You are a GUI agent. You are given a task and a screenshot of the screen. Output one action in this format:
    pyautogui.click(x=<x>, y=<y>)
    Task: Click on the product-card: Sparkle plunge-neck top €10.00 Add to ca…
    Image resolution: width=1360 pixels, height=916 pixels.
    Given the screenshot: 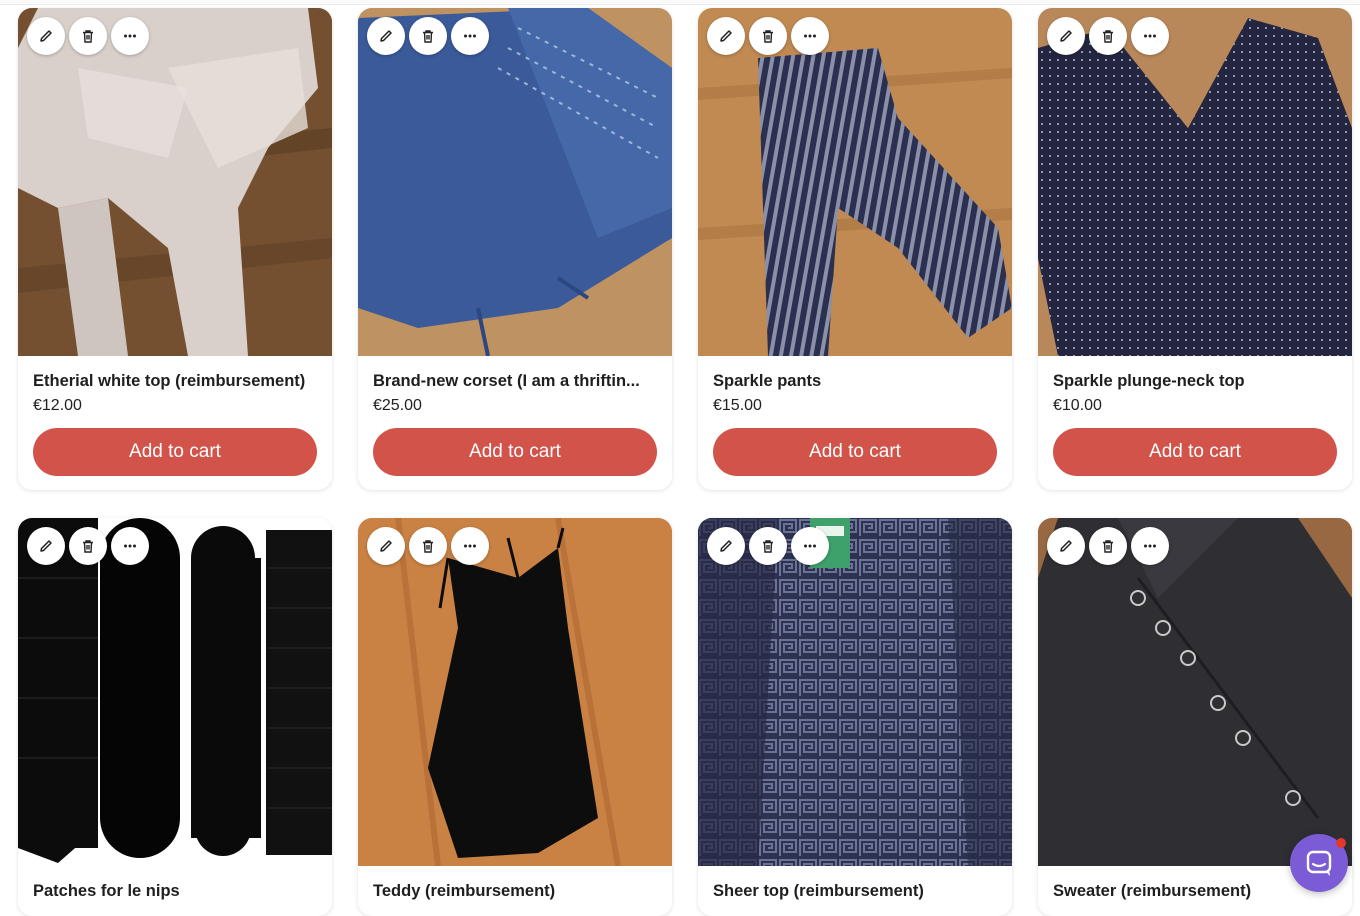 What is the action you would take?
    pyautogui.click(x=1195, y=249)
    